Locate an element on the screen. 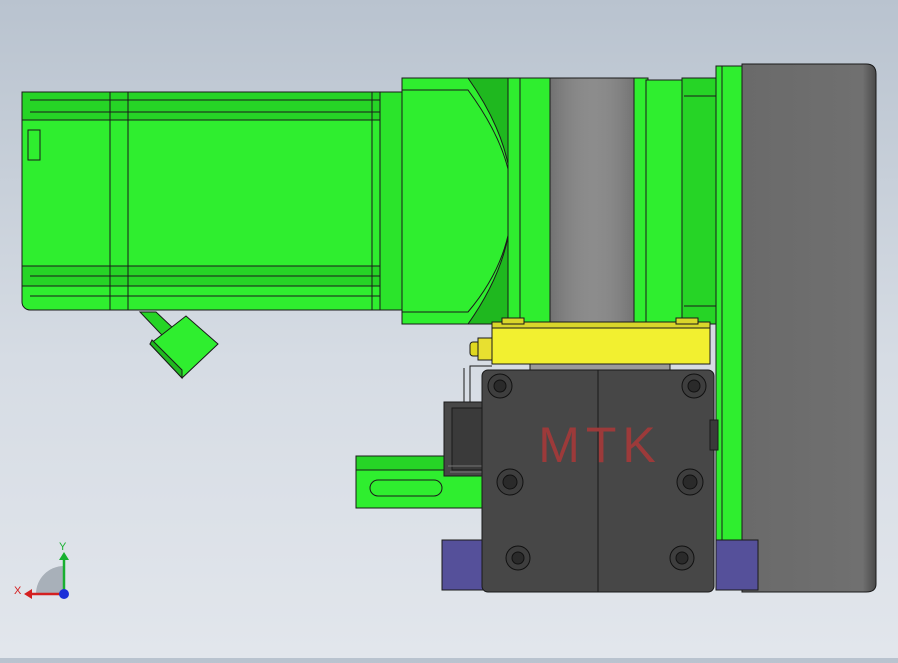 The height and width of the screenshot is (663, 898). mounting-plate is located at coordinates (796, 328).